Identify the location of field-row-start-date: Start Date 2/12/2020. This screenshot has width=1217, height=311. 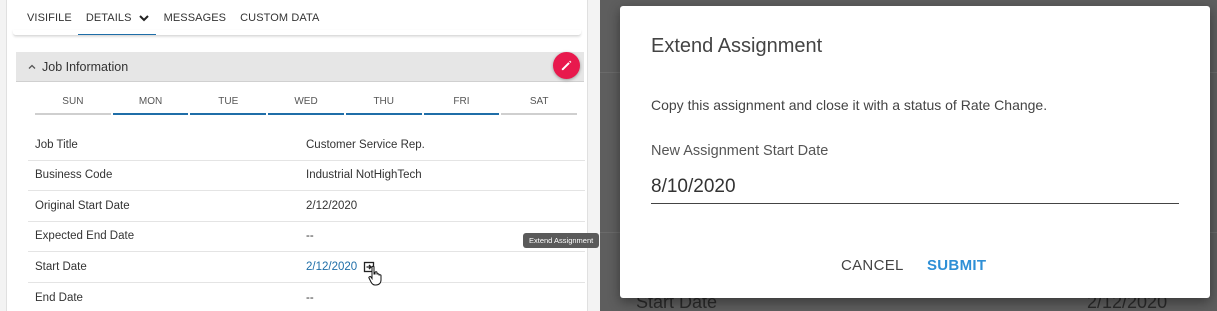
(306, 267).